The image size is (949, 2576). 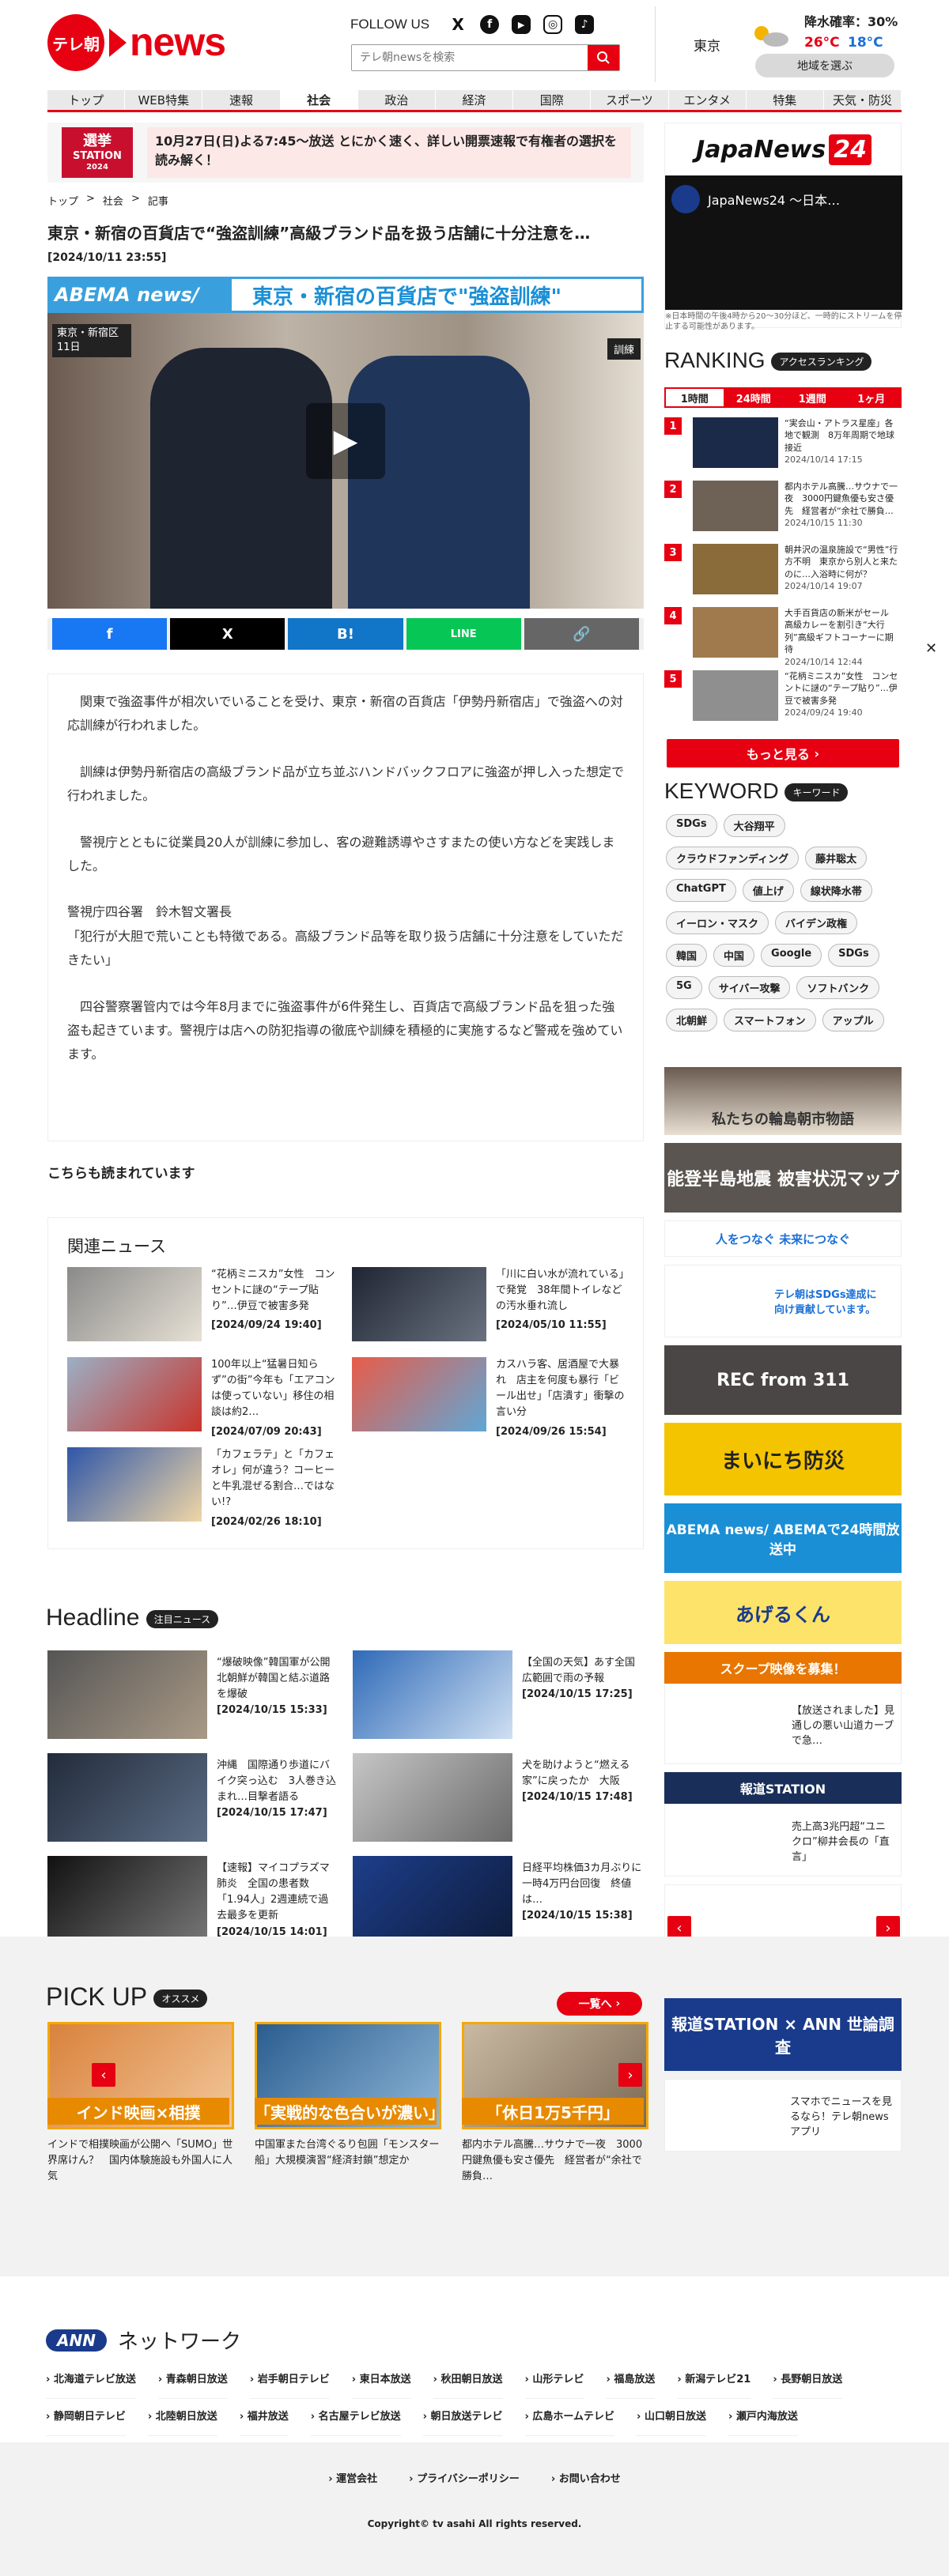 I want to click on keyword-tag: 5G, so click(x=684, y=987).